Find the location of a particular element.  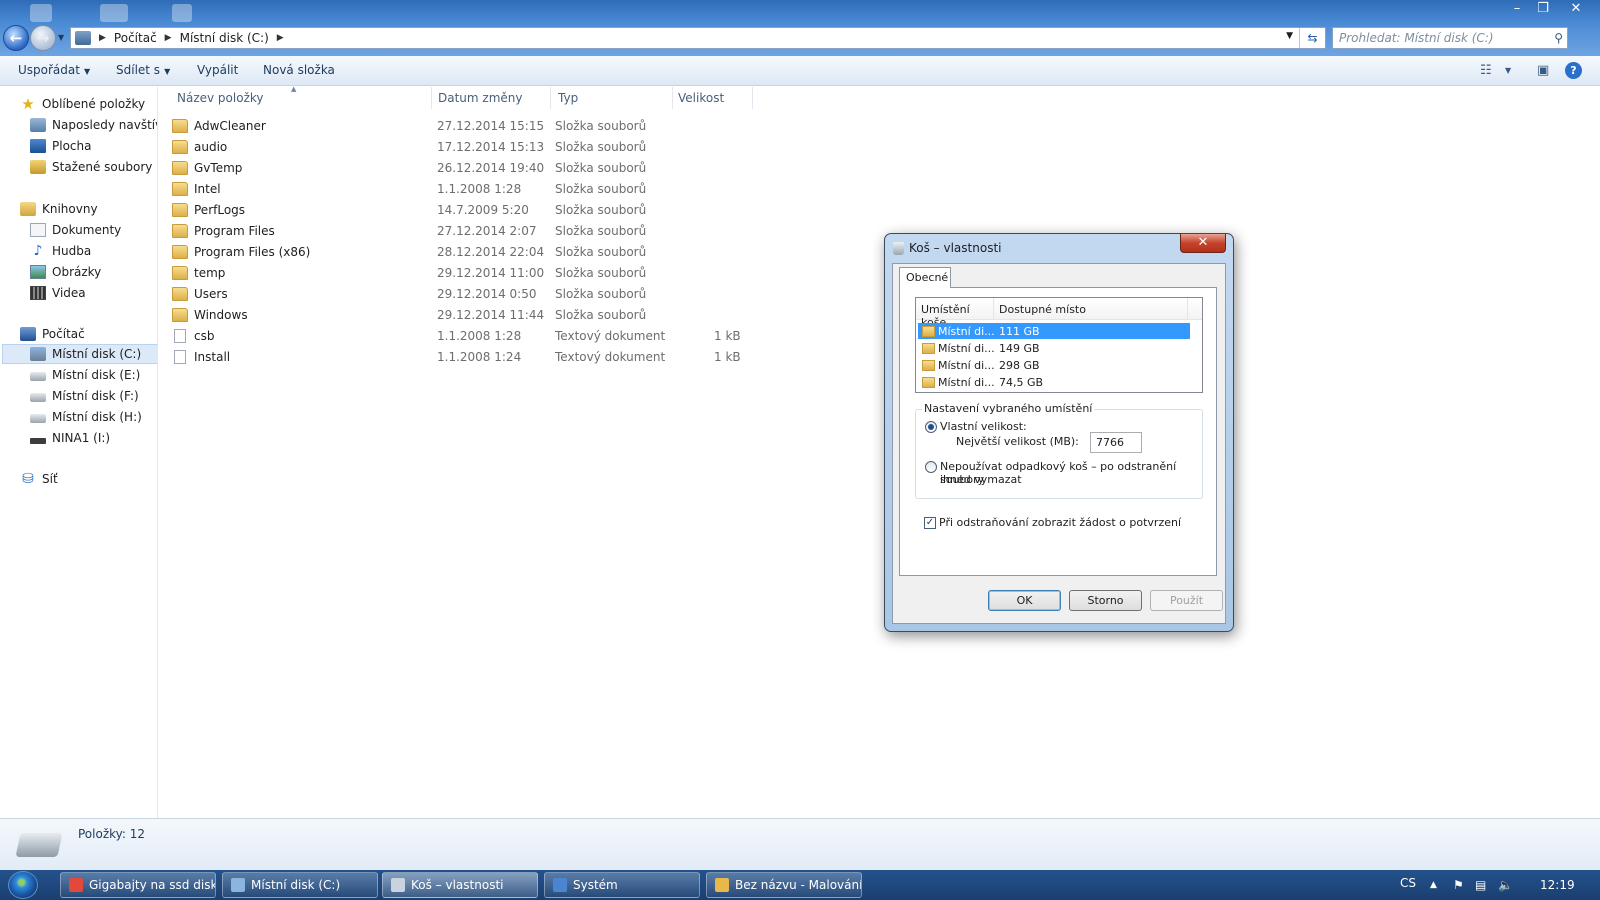

documents-icon is located at coordinates (38, 230).